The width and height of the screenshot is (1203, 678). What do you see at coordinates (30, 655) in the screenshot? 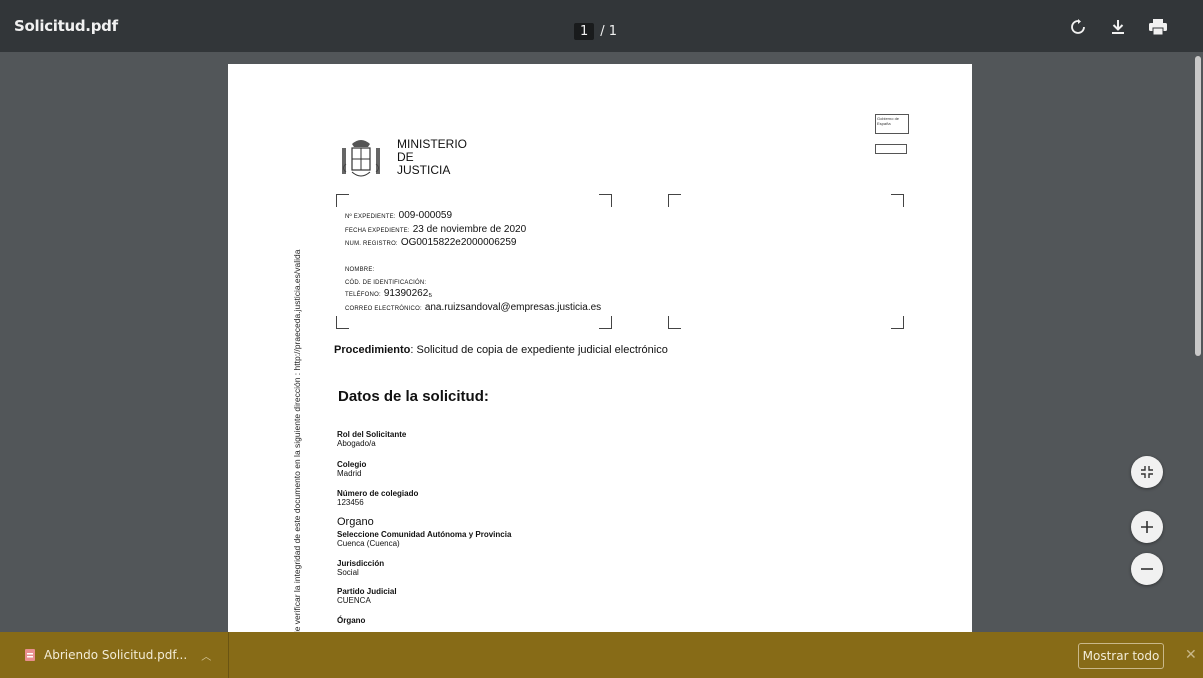
I see `pdf-file-icon` at bounding box center [30, 655].